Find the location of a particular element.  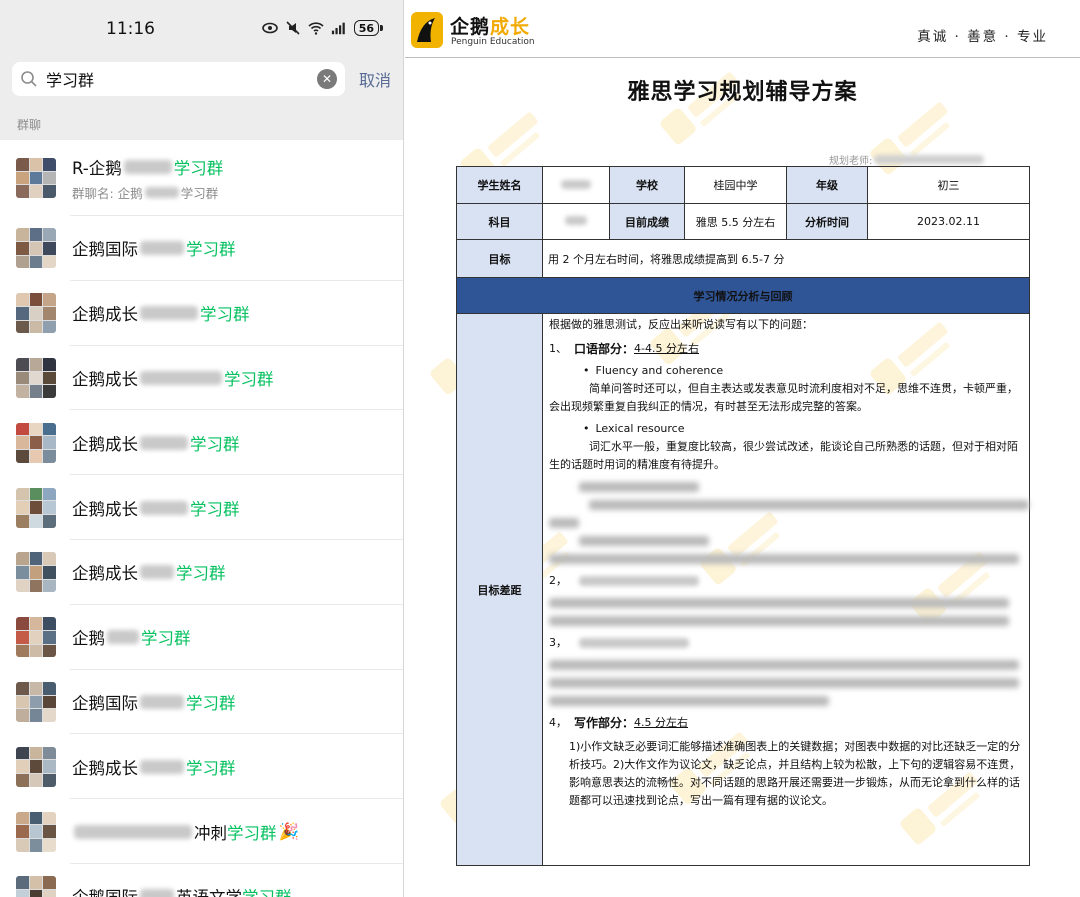

chat-title: 企鹅国际 英语文学学习群 is located at coordinates (237, 890).